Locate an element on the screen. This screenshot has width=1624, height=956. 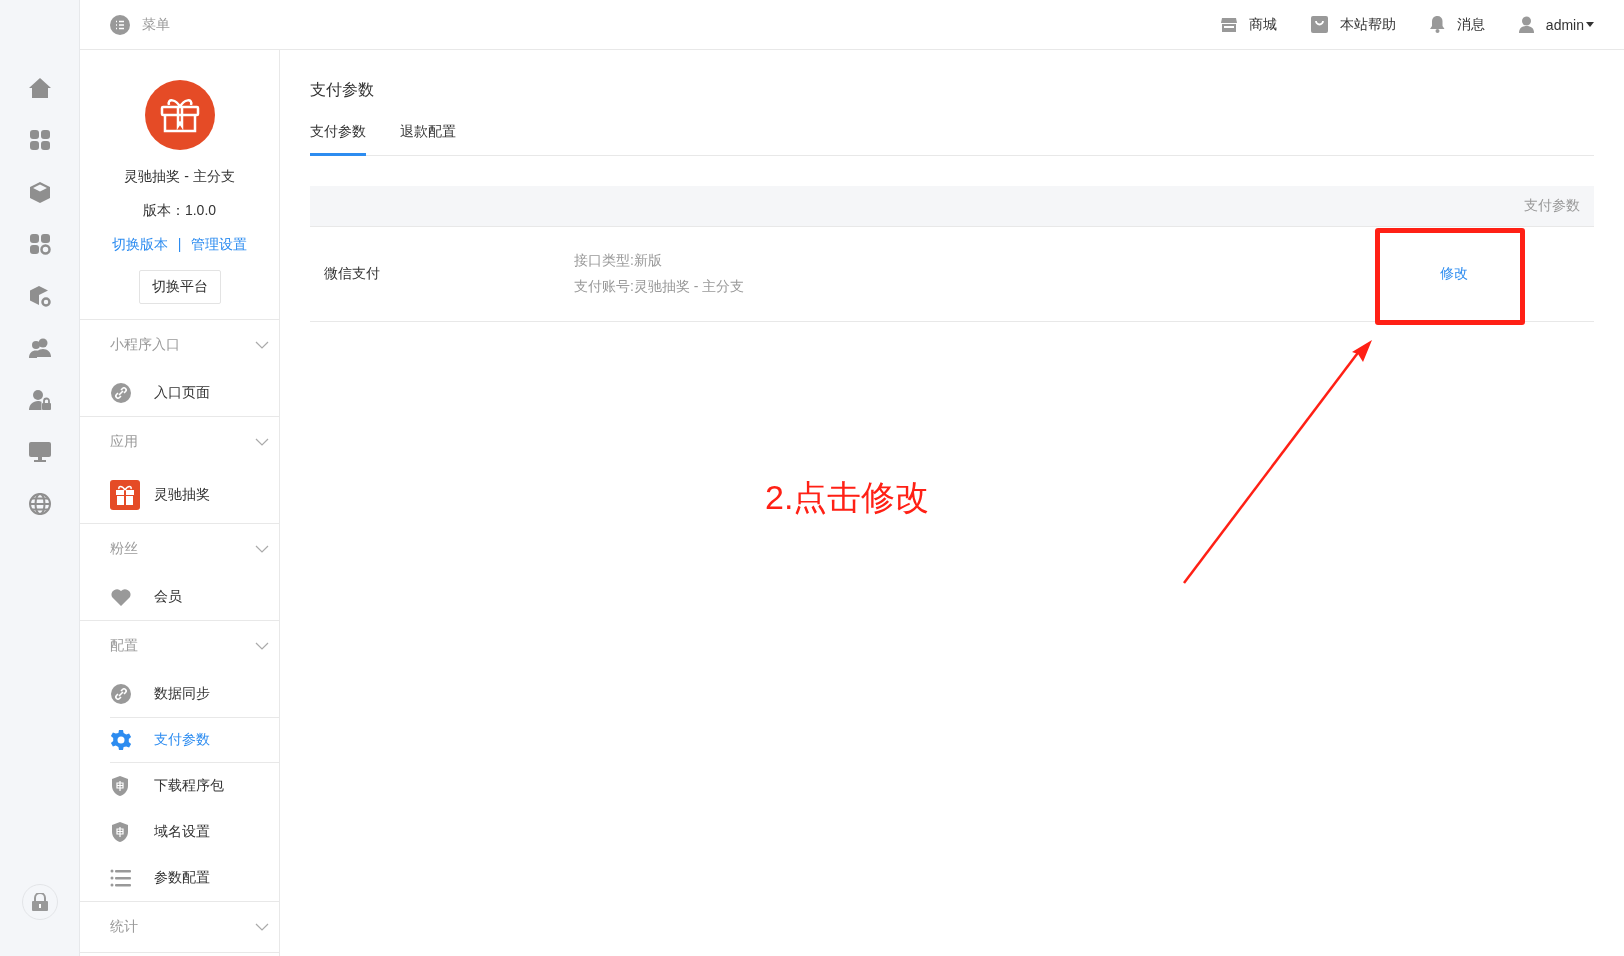
users-icon is located at coordinates (39, 348).